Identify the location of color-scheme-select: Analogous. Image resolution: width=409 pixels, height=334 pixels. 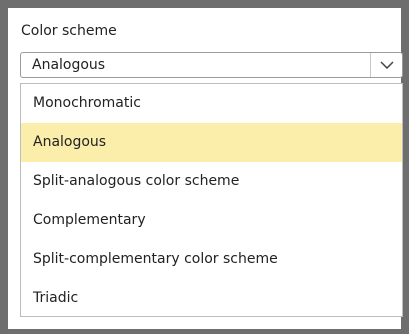
(211, 65).